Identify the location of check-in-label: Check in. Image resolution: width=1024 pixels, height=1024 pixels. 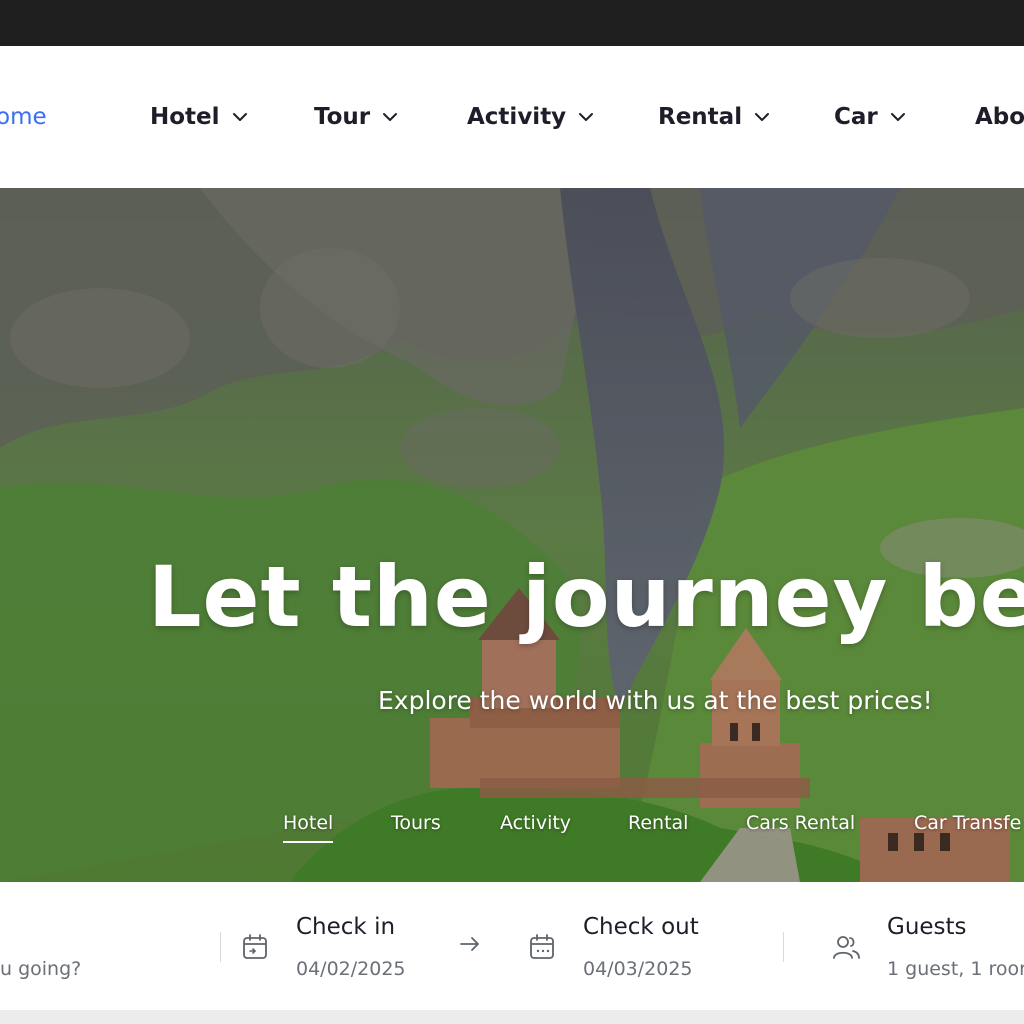
(346, 927).